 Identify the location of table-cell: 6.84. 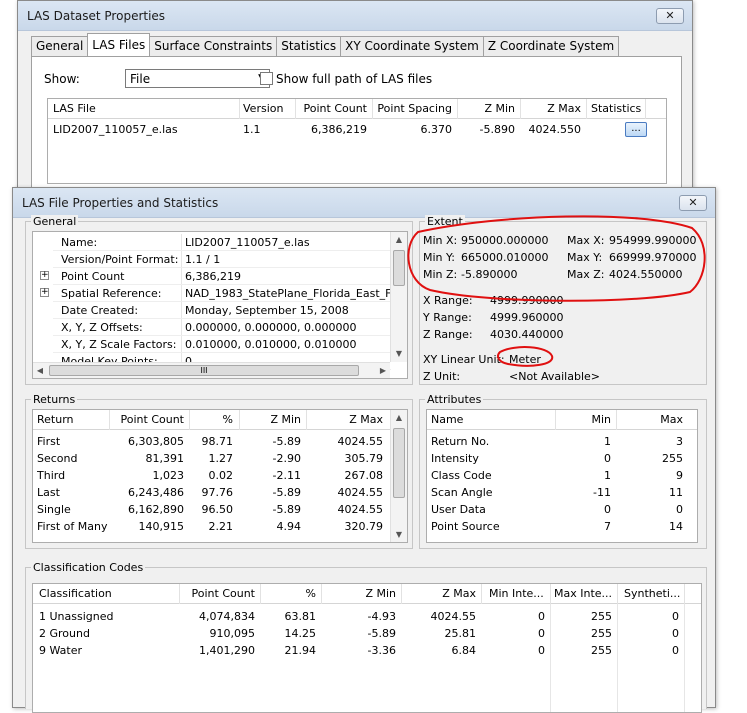
(464, 650).